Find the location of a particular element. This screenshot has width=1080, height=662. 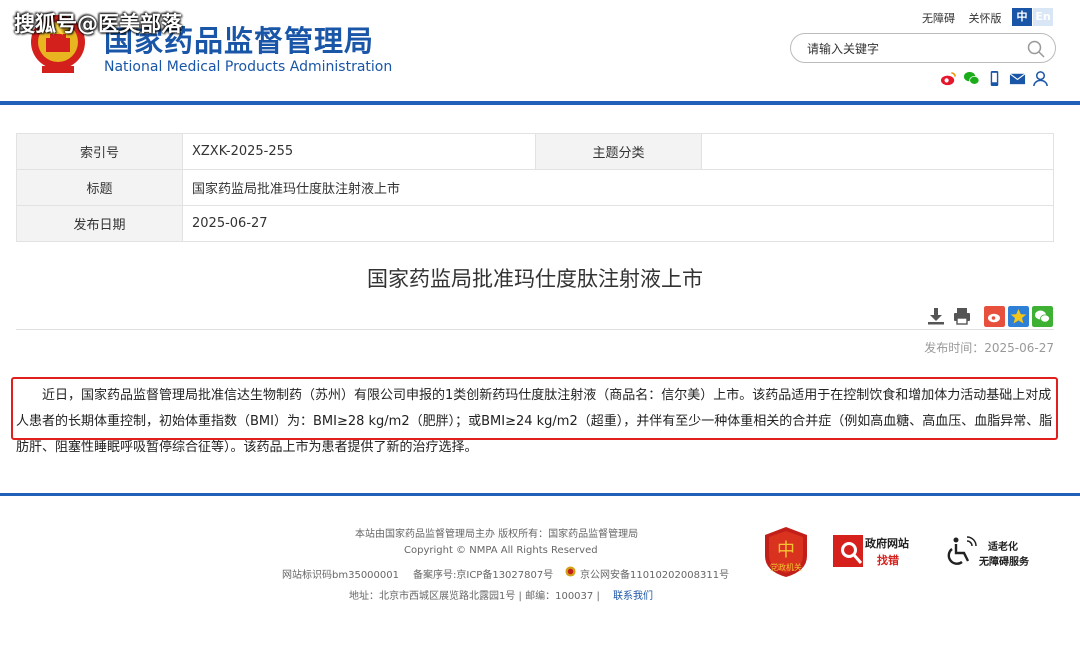

index-label: 索引号 is located at coordinates (99, 151).